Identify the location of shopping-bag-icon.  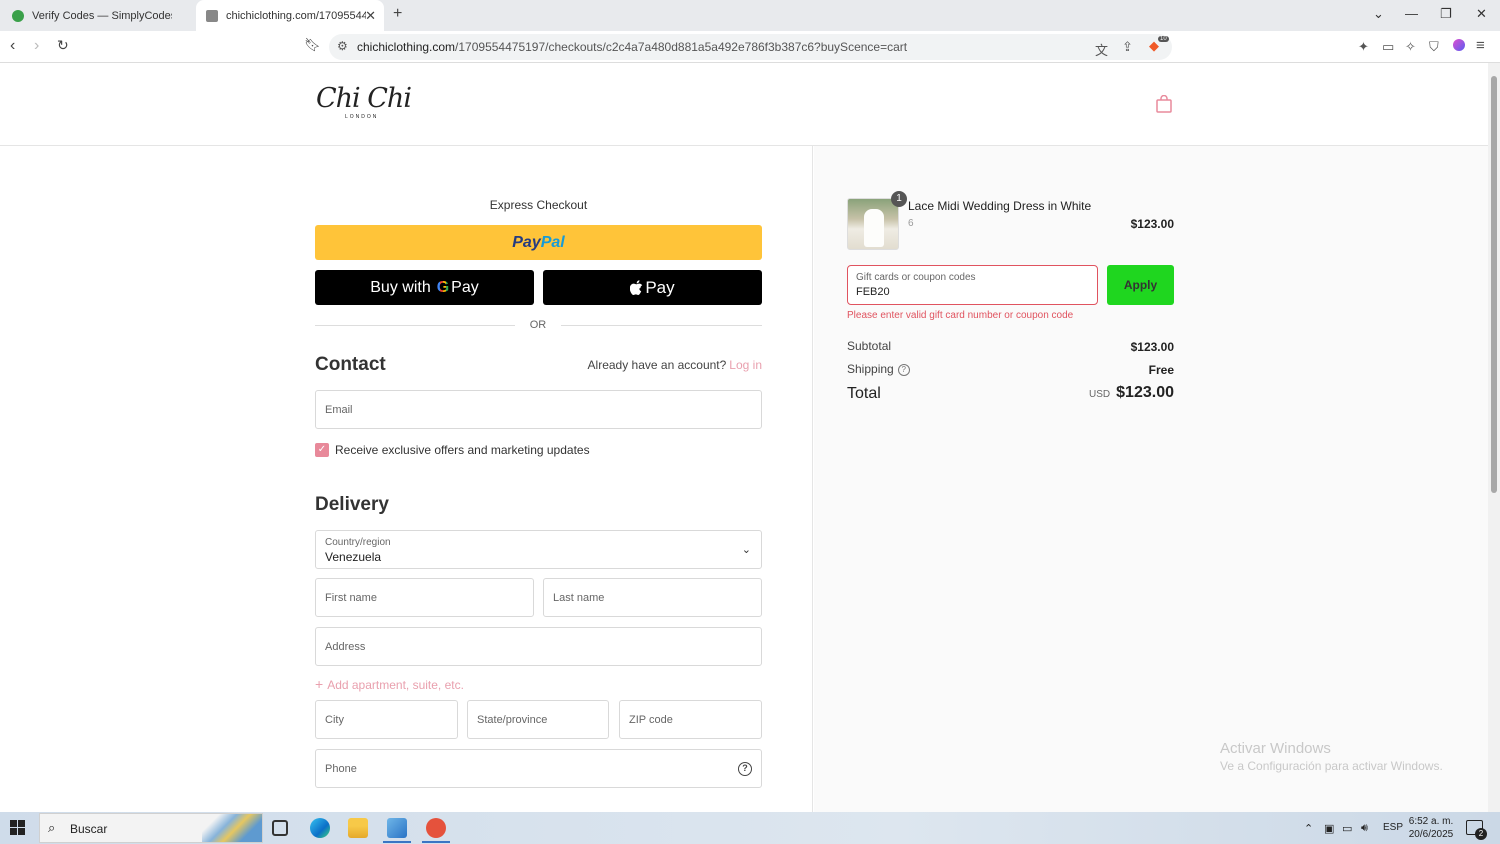
(1164, 104).